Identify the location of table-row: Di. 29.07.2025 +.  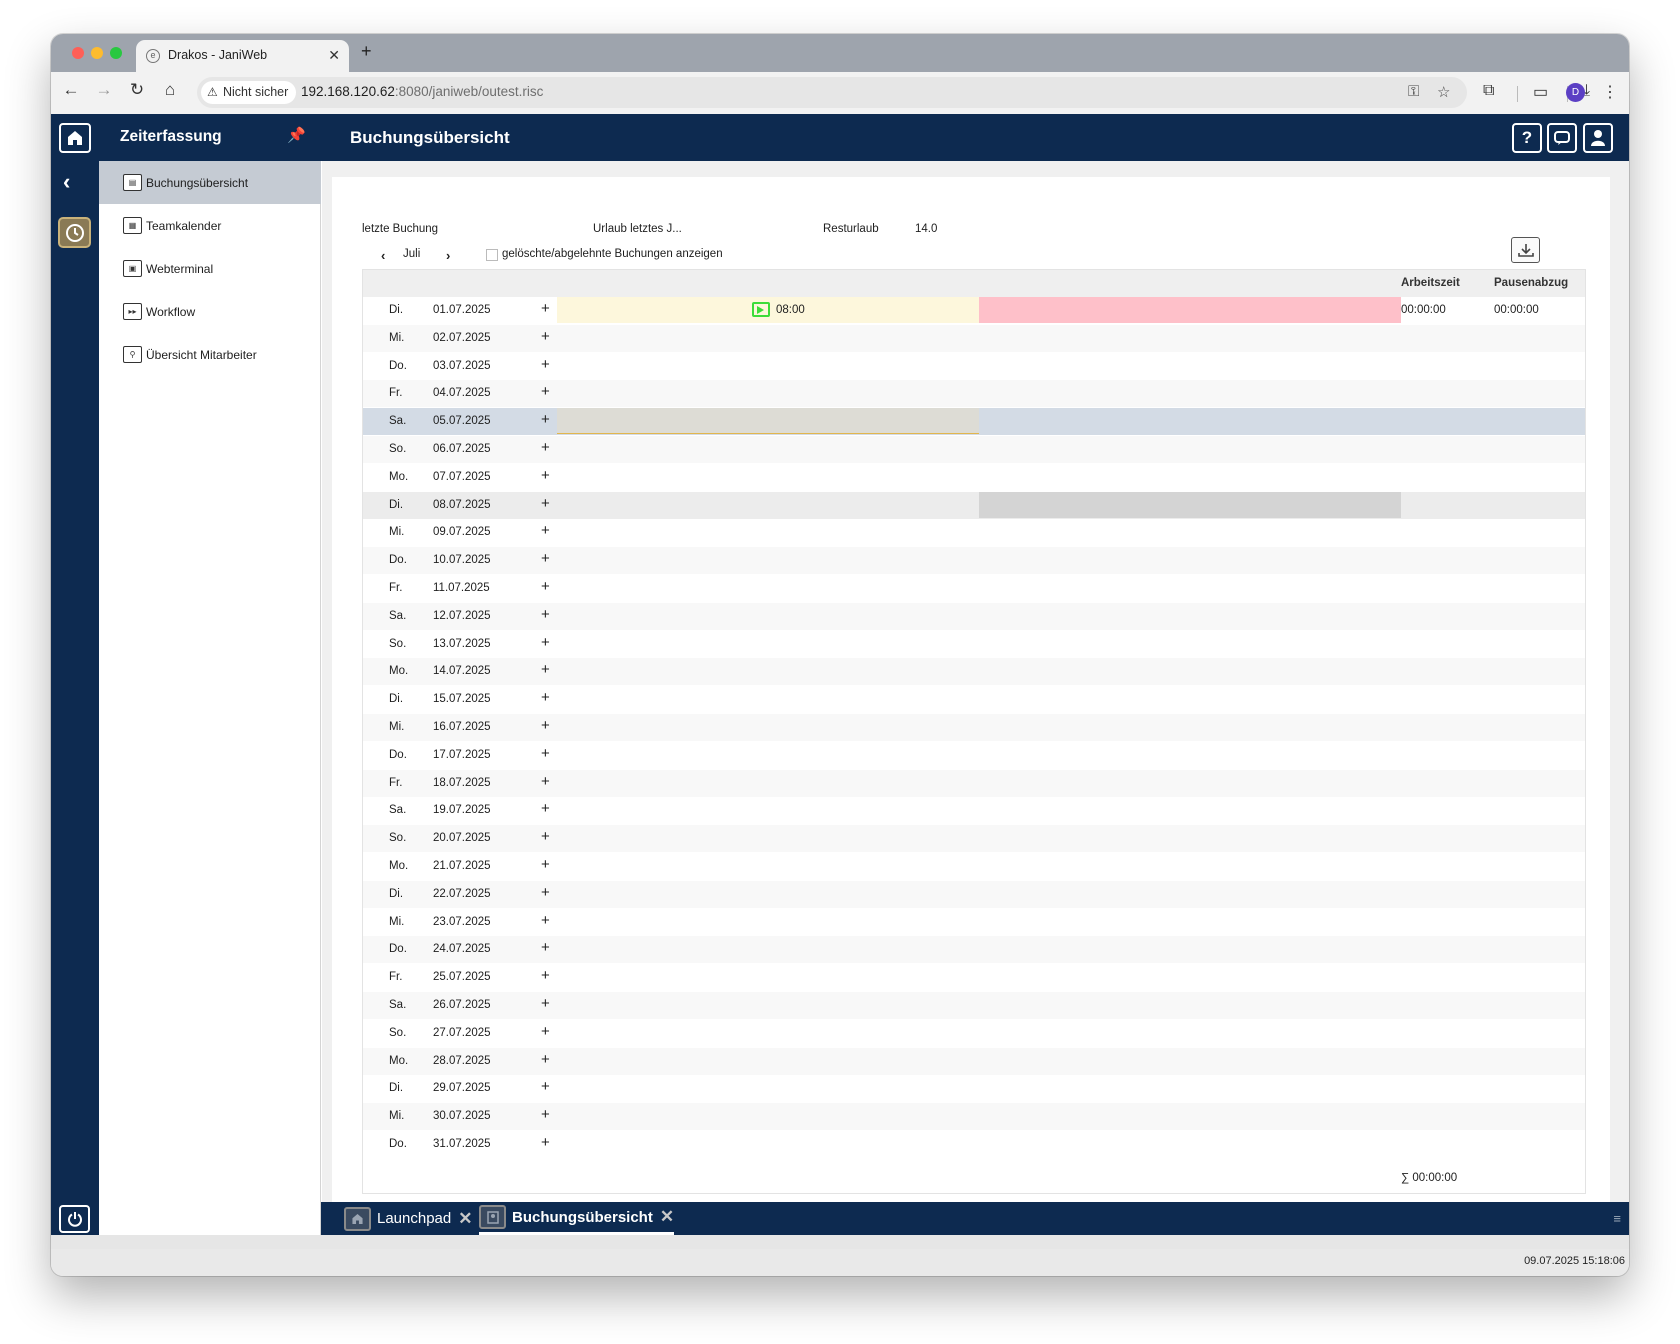
(974, 1088).